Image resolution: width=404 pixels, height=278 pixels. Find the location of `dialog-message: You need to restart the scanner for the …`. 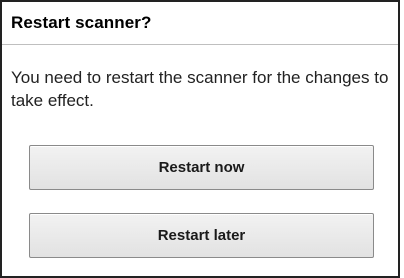

dialog-message: You need to restart the scanner for the … is located at coordinates (200, 89).